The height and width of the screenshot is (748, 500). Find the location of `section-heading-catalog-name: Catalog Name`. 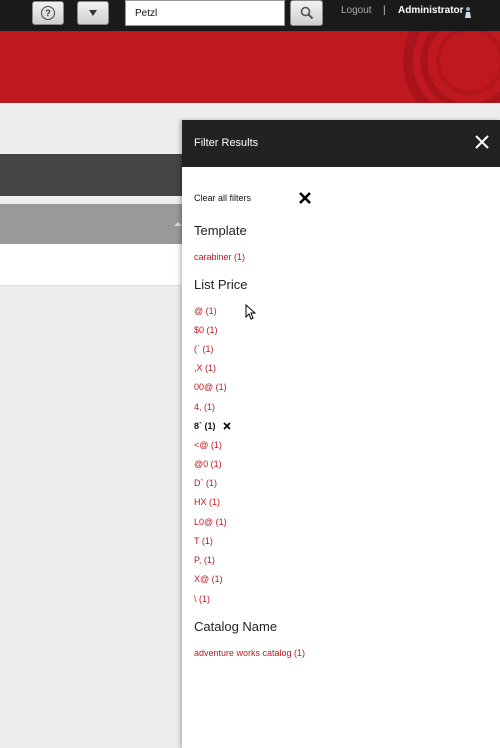

section-heading-catalog-name: Catalog Name is located at coordinates (236, 626).